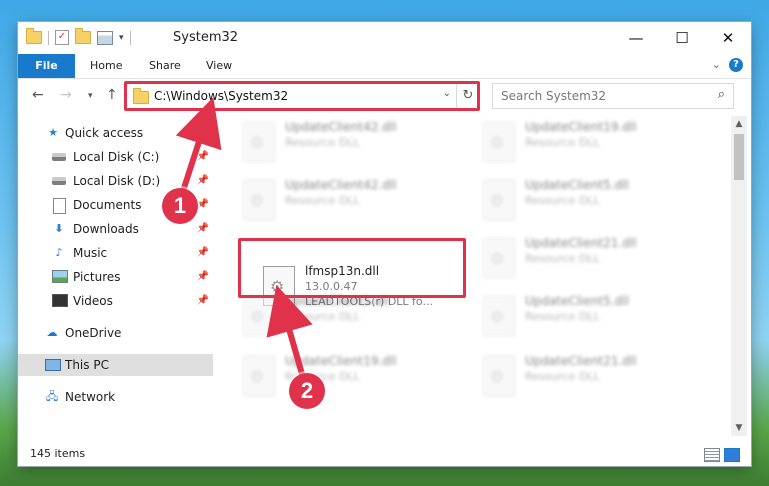 The width and height of the screenshot is (769, 486). Describe the element at coordinates (59, 157) in the screenshot. I see `hard-drive-icon` at that location.